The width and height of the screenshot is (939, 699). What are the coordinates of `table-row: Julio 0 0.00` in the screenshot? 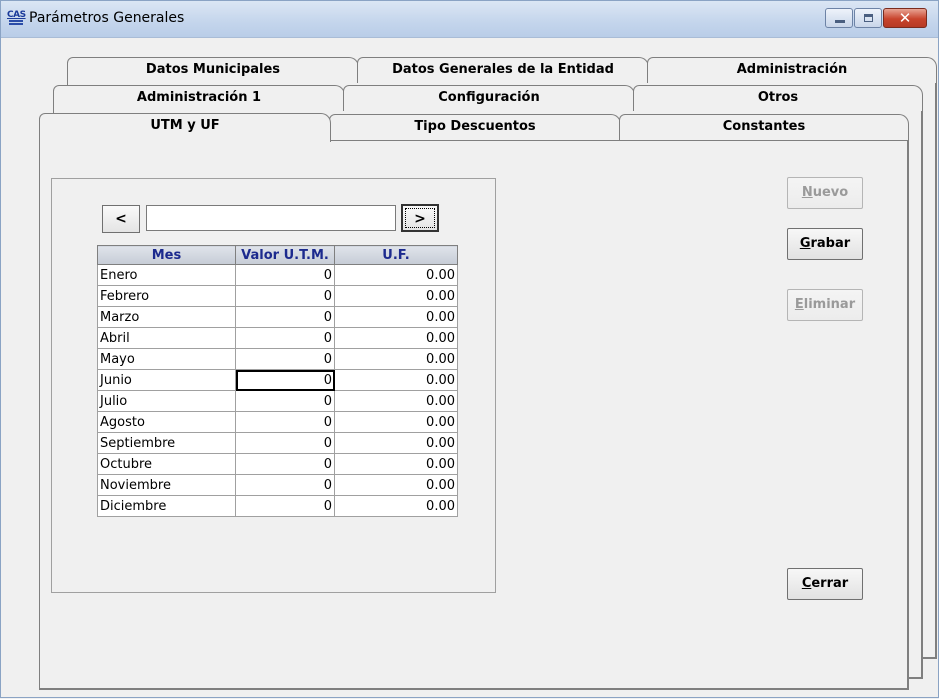 It's located at (277, 401).